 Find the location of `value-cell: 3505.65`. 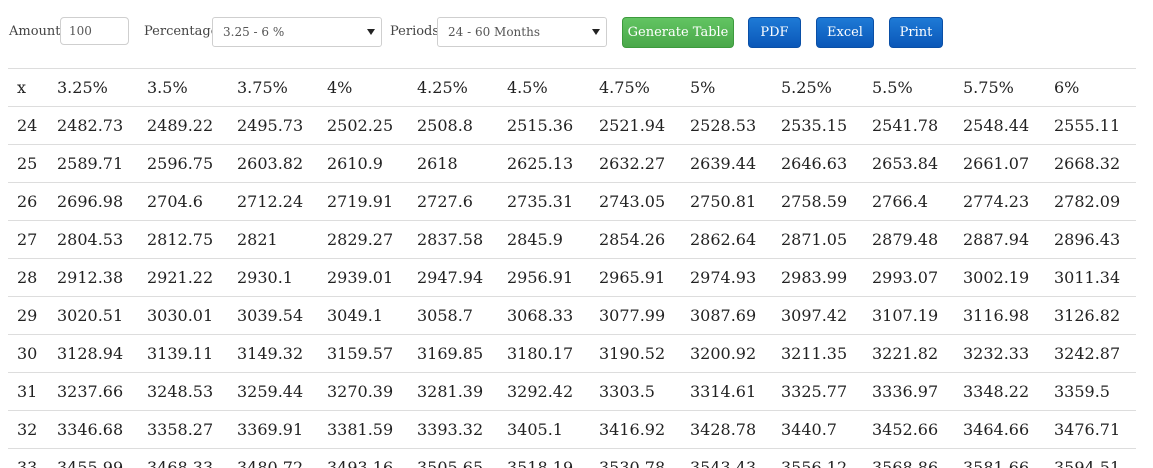

value-cell: 3505.65 is located at coordinates (453, 458).